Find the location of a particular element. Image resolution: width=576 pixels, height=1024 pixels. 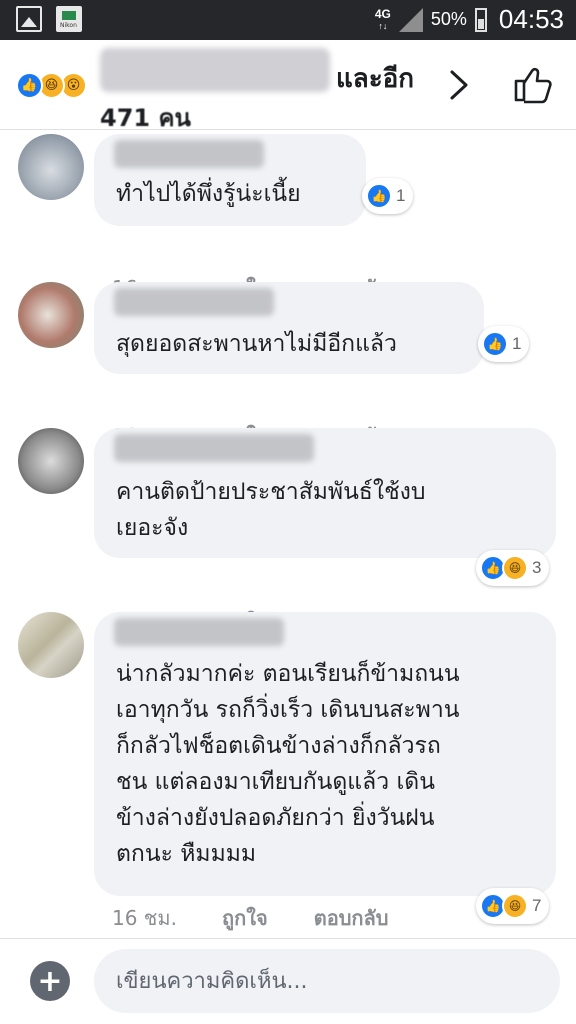

like-button-icon is located at coordinates (532, 84).